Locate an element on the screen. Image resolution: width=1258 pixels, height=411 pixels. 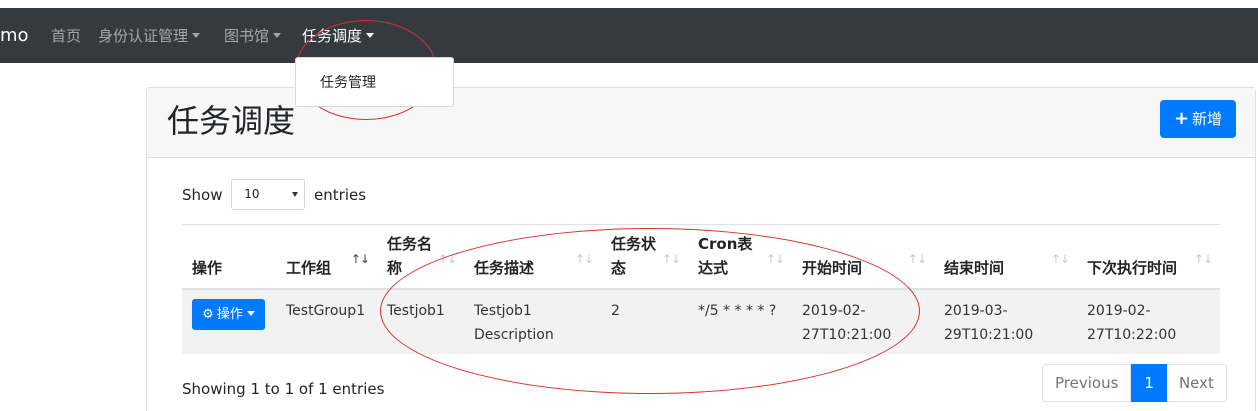
action-dropdown-button: ⚙ 操作 is located at coordinates (228, 314).